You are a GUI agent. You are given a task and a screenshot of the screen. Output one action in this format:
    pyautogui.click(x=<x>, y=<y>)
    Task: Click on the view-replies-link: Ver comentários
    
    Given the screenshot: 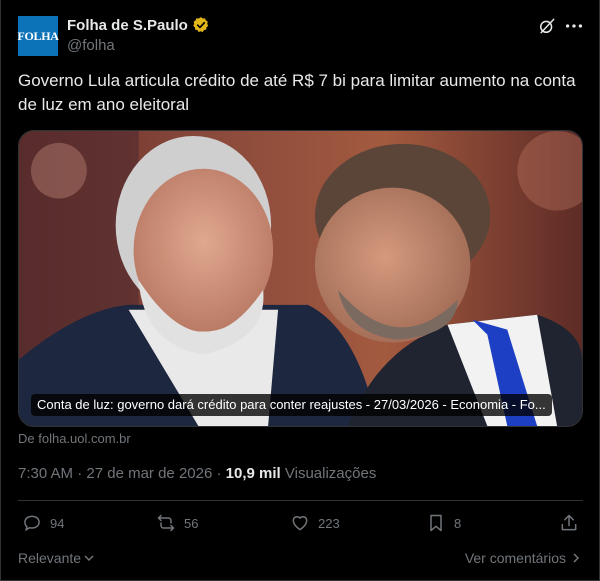 What is the action you would take?
    pyautogui.click(x=523, y=558)
    